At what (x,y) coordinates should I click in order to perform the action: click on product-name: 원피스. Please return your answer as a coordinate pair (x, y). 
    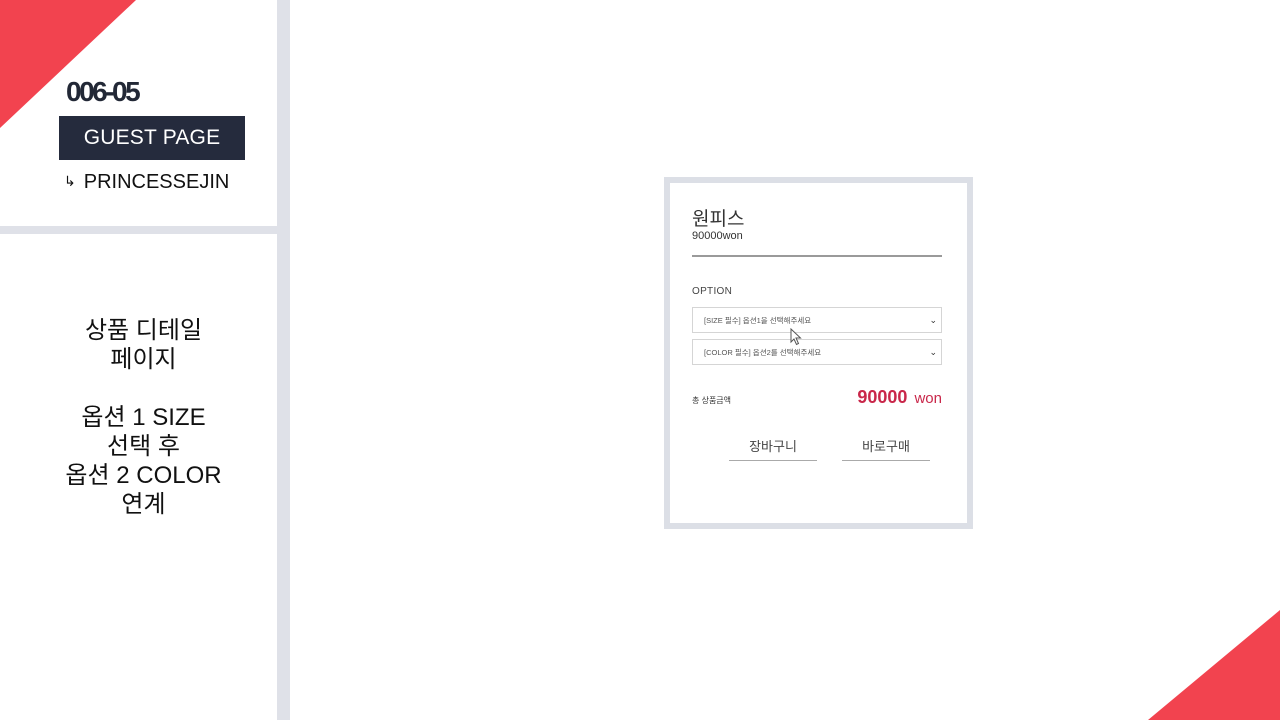
    Looking at the image, I should click on (718, 219).